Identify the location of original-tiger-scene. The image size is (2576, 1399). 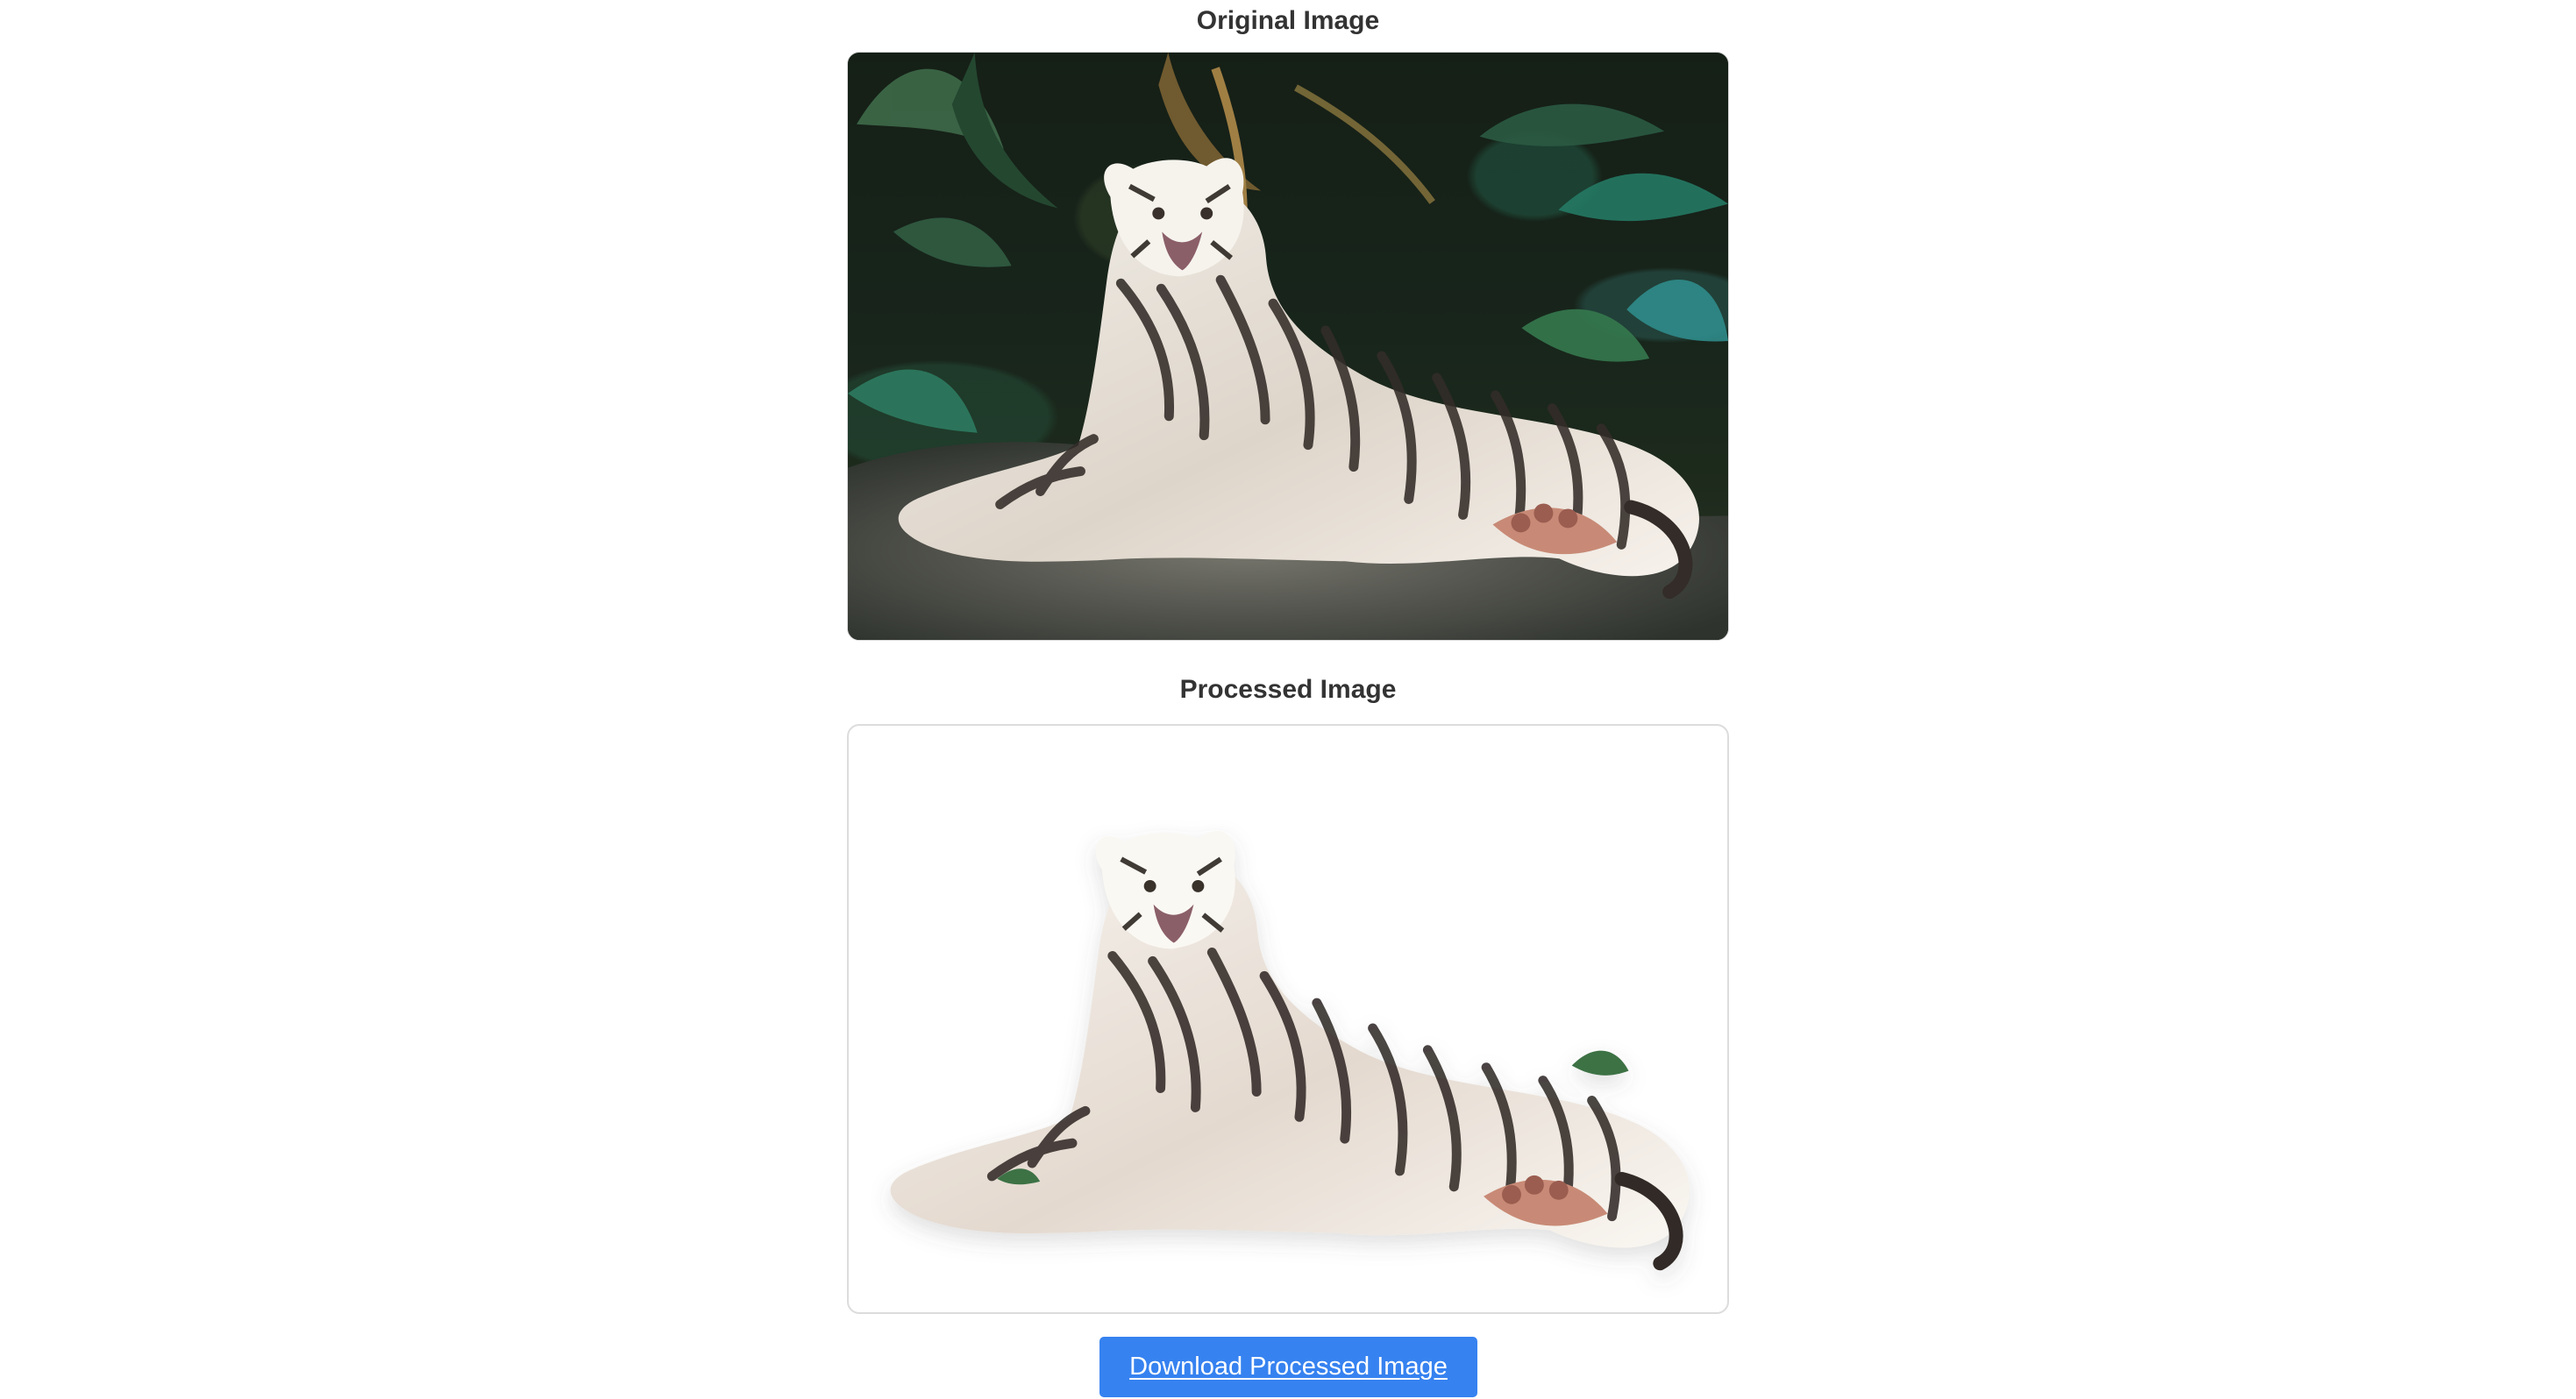
(1288, 346).